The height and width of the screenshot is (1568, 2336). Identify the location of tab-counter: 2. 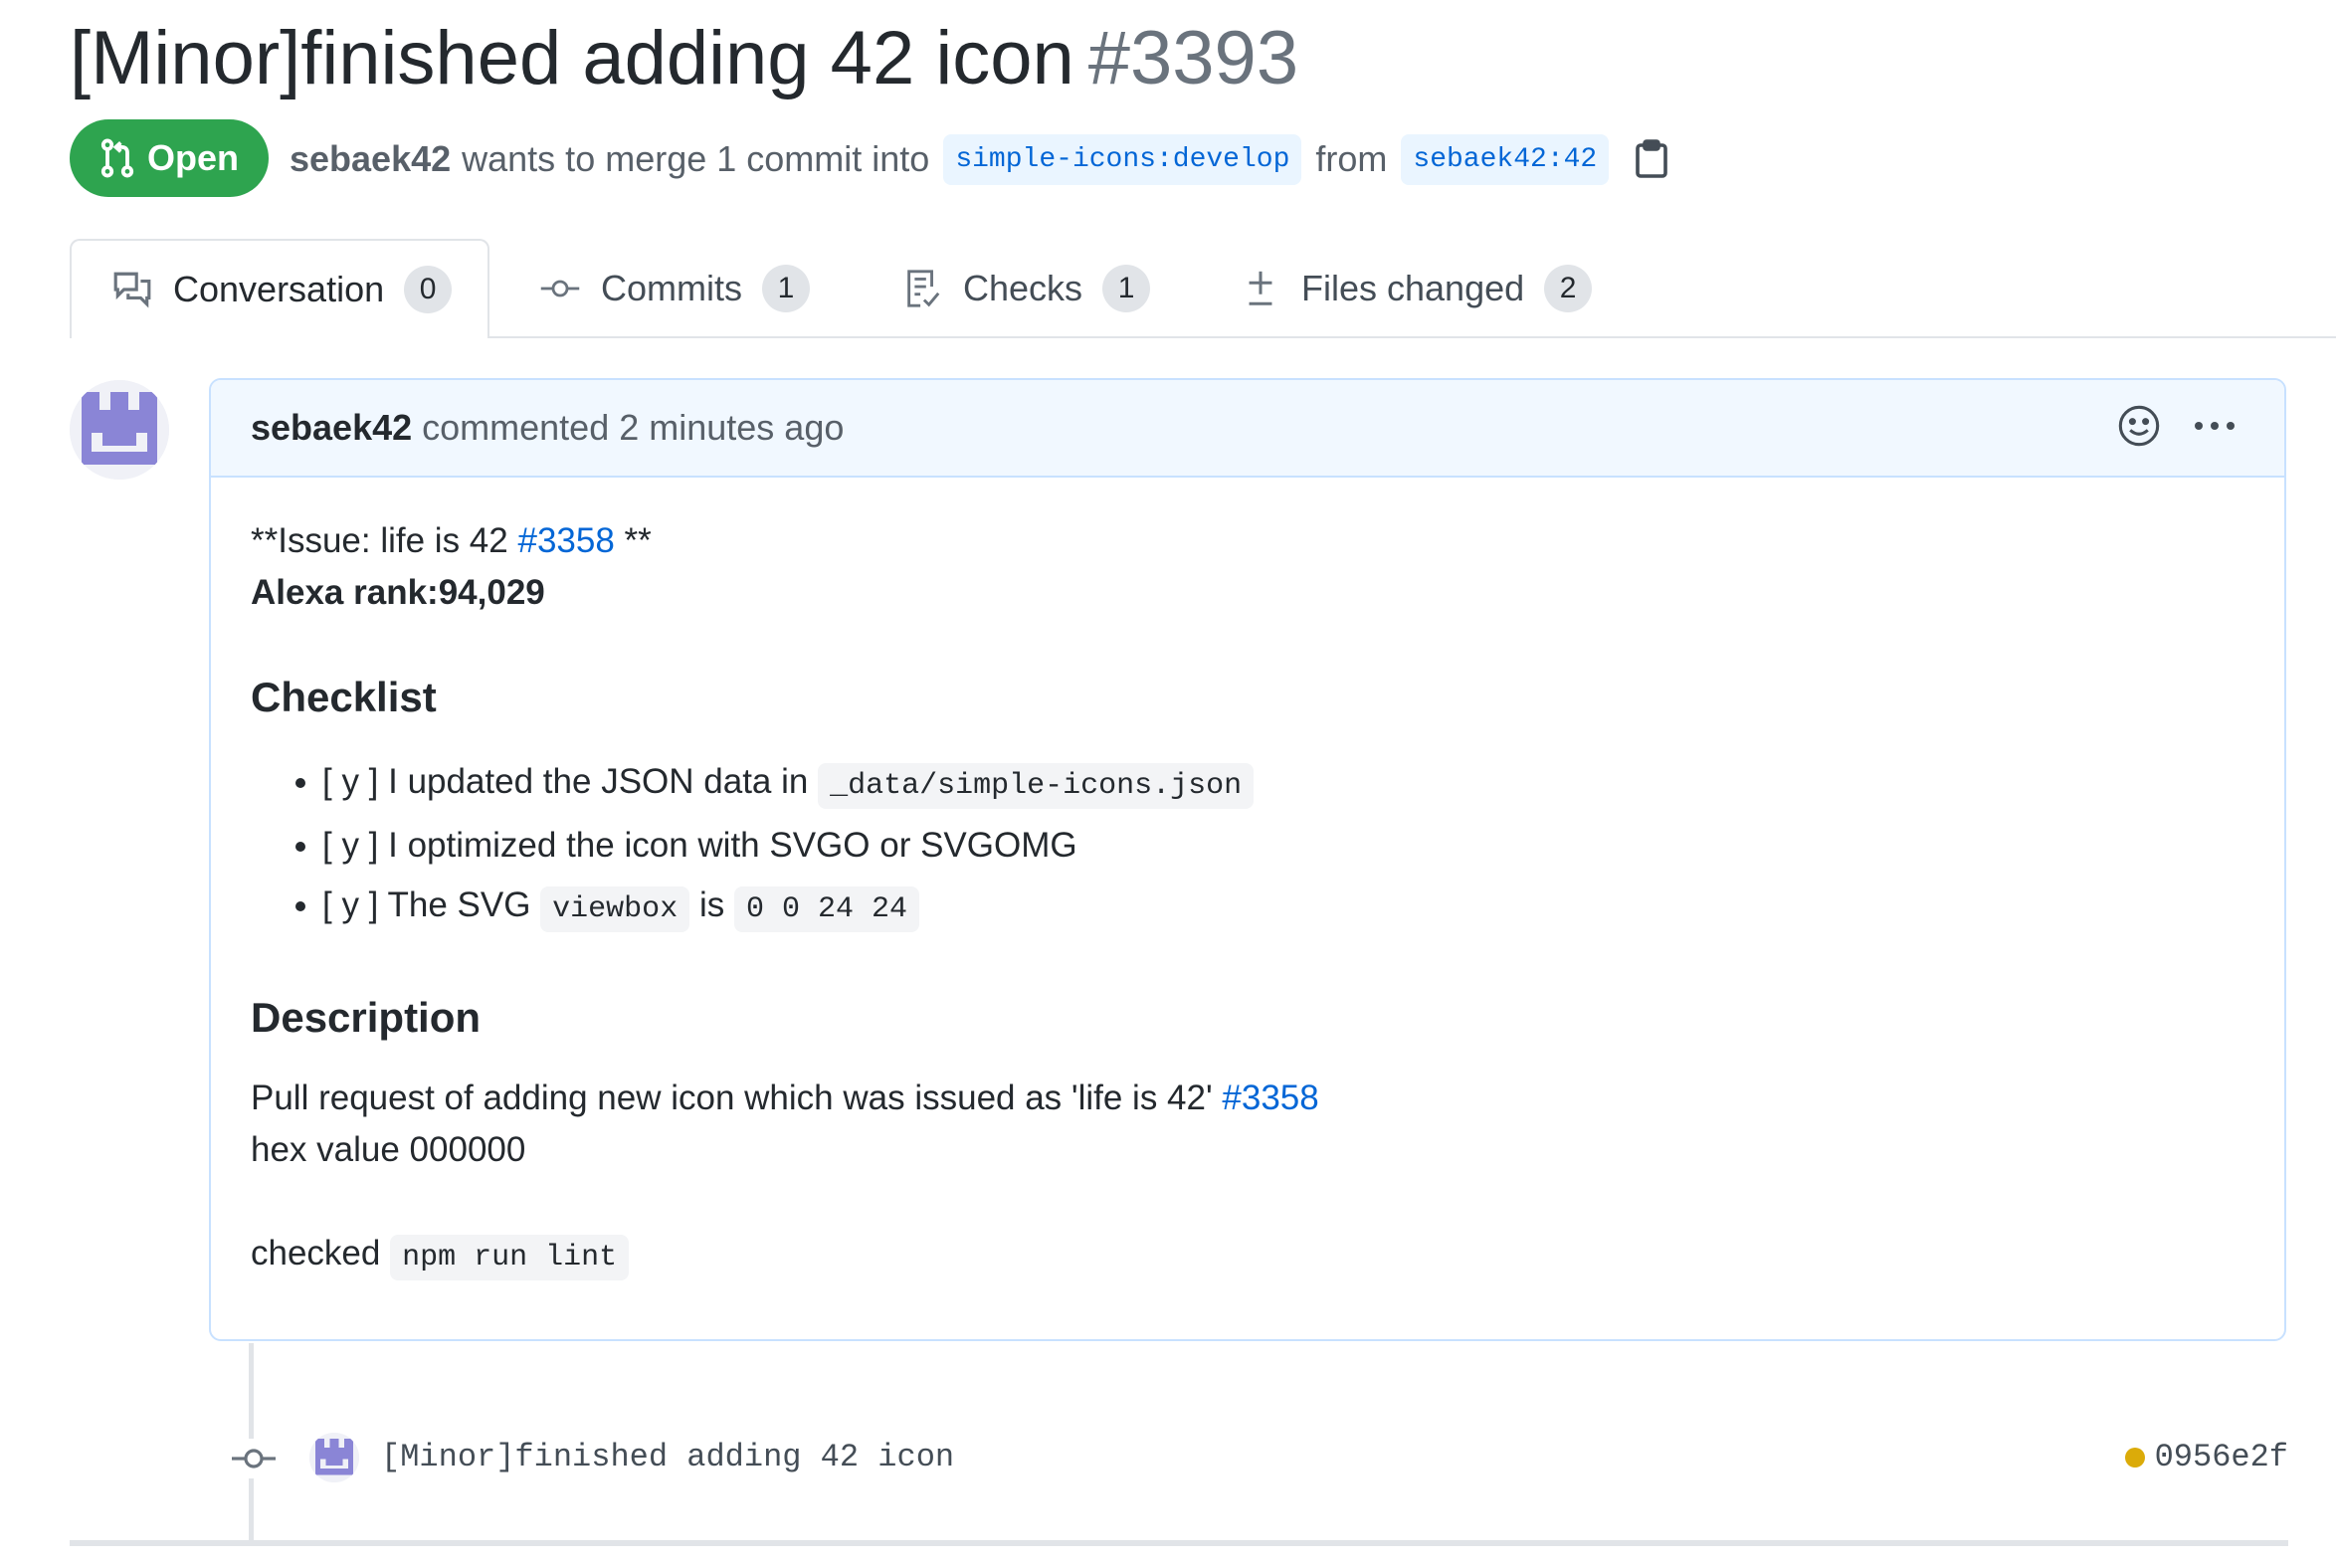
(1568, 288).